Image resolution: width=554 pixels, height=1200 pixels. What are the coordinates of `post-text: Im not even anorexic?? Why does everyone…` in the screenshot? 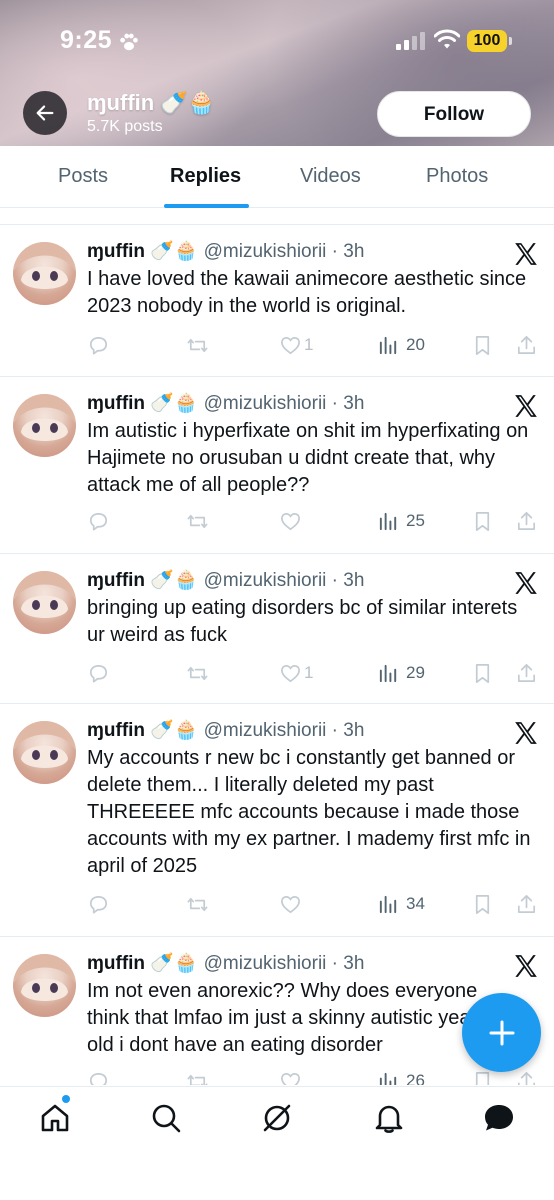 It's located at (282, 1018).